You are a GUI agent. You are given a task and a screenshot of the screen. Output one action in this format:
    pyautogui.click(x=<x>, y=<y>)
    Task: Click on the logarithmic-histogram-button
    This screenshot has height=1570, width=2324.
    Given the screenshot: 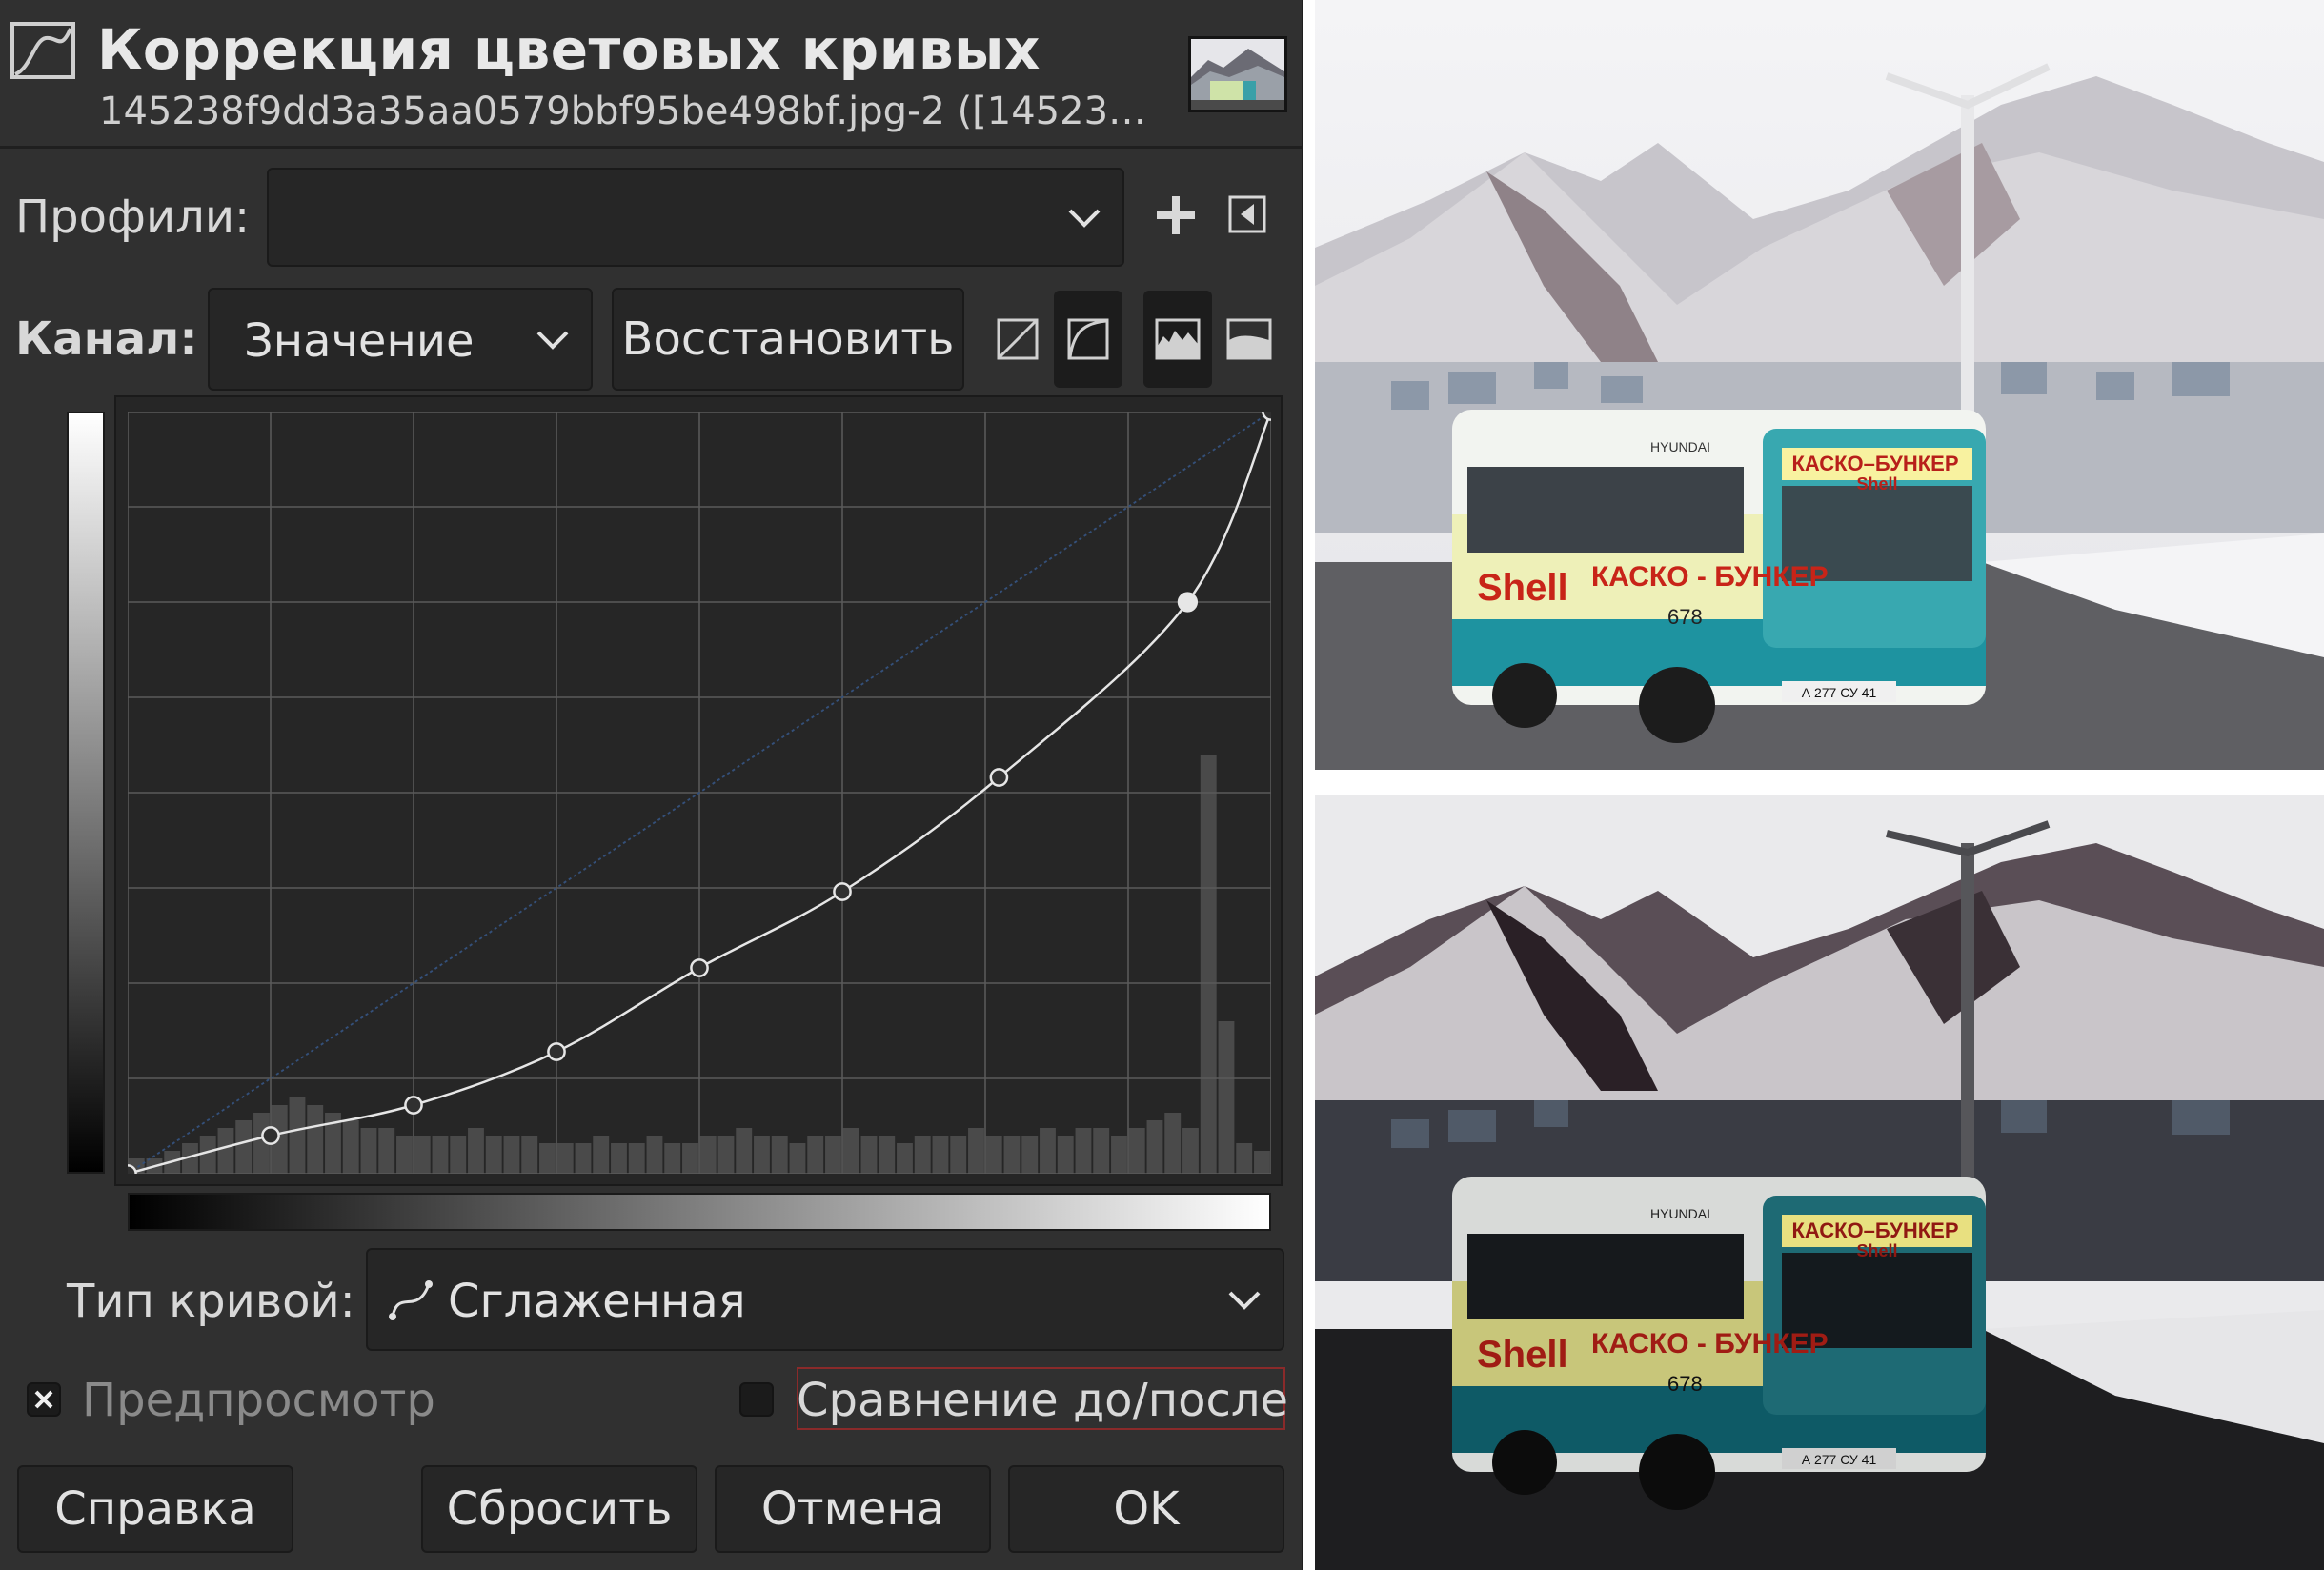 What is the action you would take?
    pyautogui.click(x=1088, y=339)
    